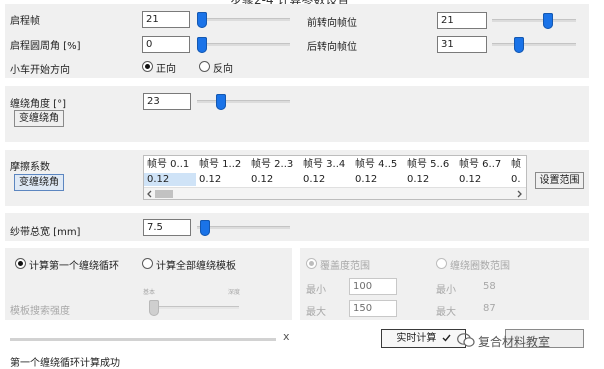  Describe the element at coordinates (40, 311) in the screenshot. I see `template-strength-label: 模板搜索强度` at that location.